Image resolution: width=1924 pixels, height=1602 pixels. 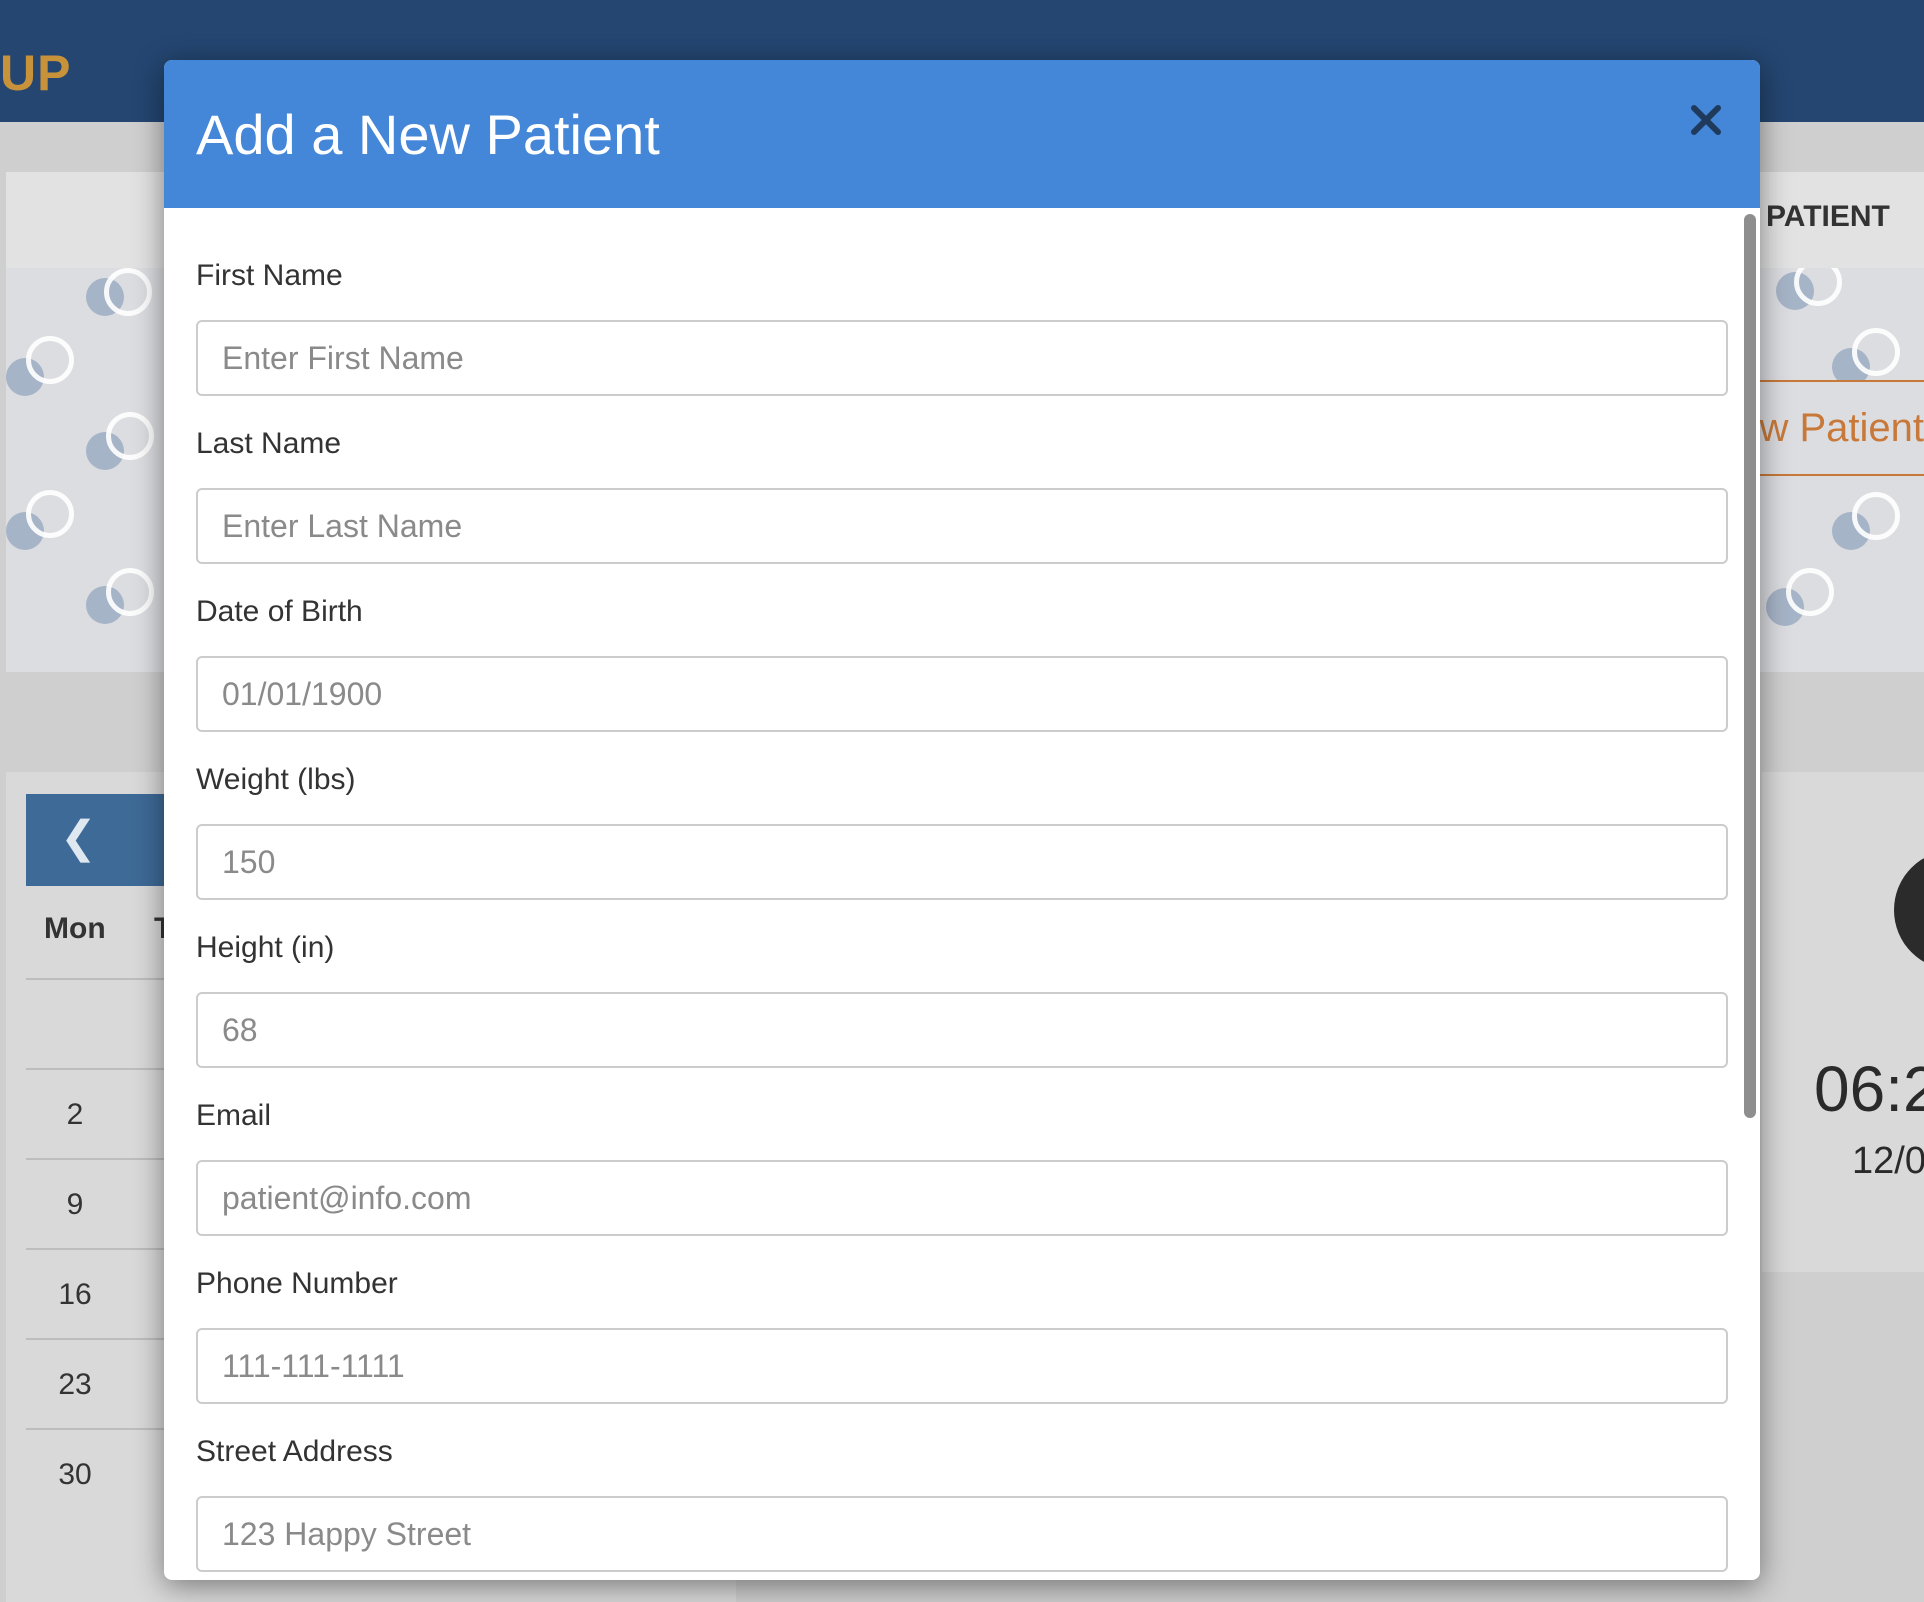 What do you see at coordinates (78, 837) in the screenshot?
I see `chevron-left-icon: ❮` at bounding box center [78, 837].